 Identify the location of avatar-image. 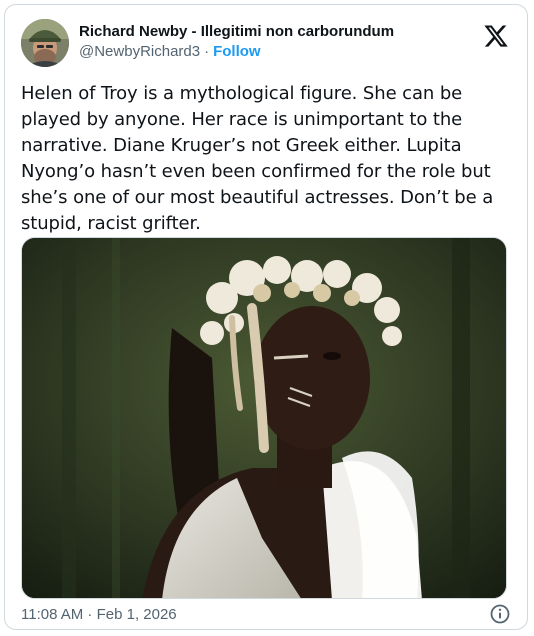
(45, 43).